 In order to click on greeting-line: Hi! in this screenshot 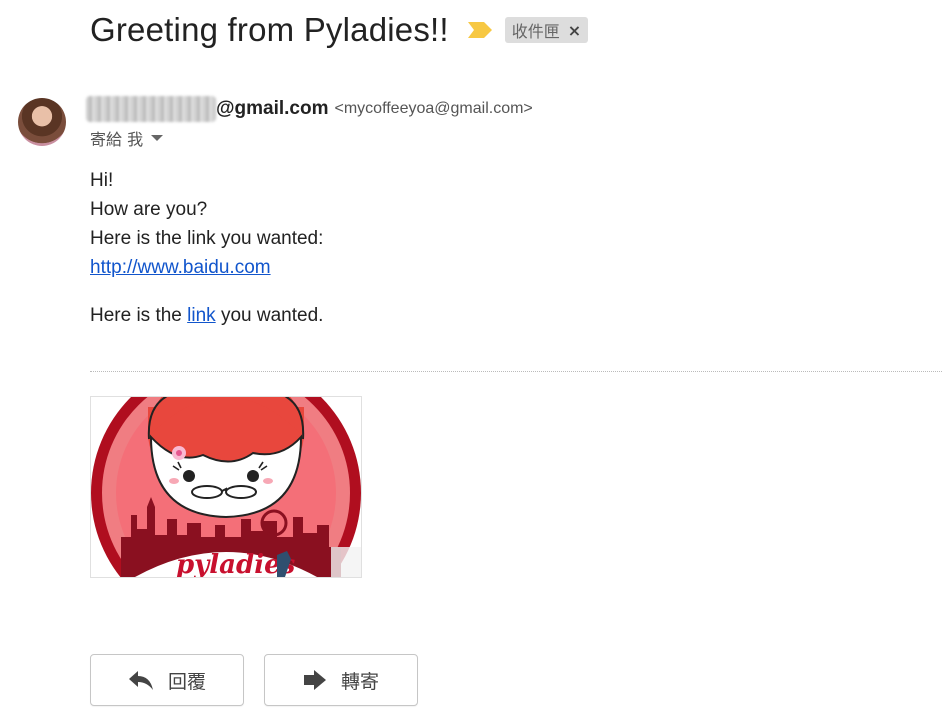, I will do `click(102, 180)`.